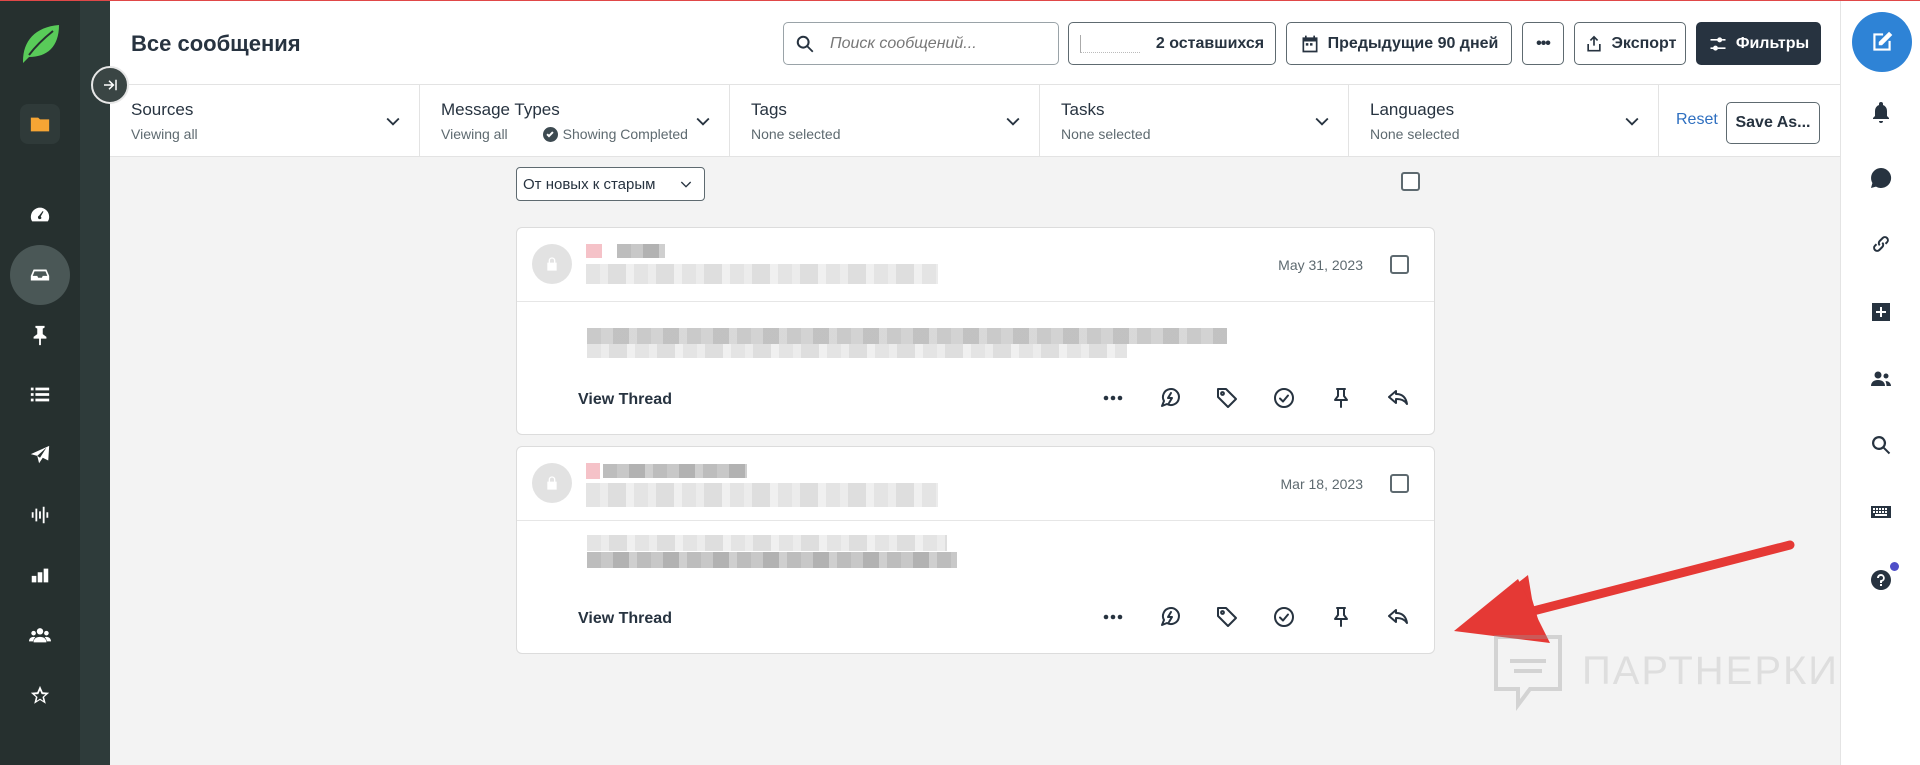  What do you see at coordinates (474, 134) in the screenshot?
I see `filter-subtitle: Viewing all` at bounding box center [474, 134].